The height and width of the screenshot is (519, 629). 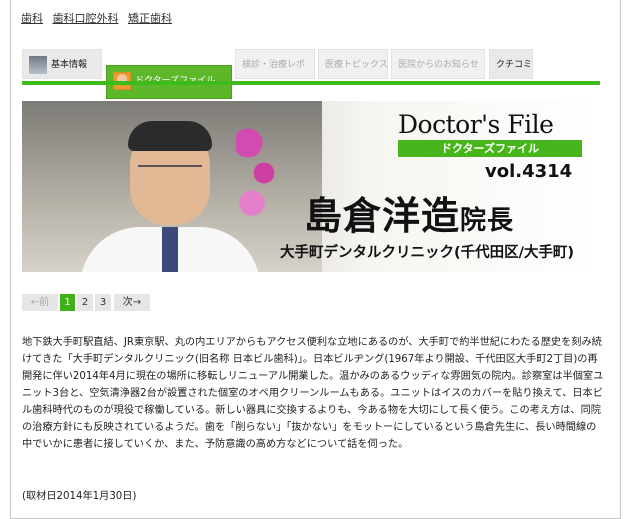 What do you see at coordinates (69, 65) in the screenshot?
I see `tab-basic-info-label: 基本情報` at bounding box center [69, 65].